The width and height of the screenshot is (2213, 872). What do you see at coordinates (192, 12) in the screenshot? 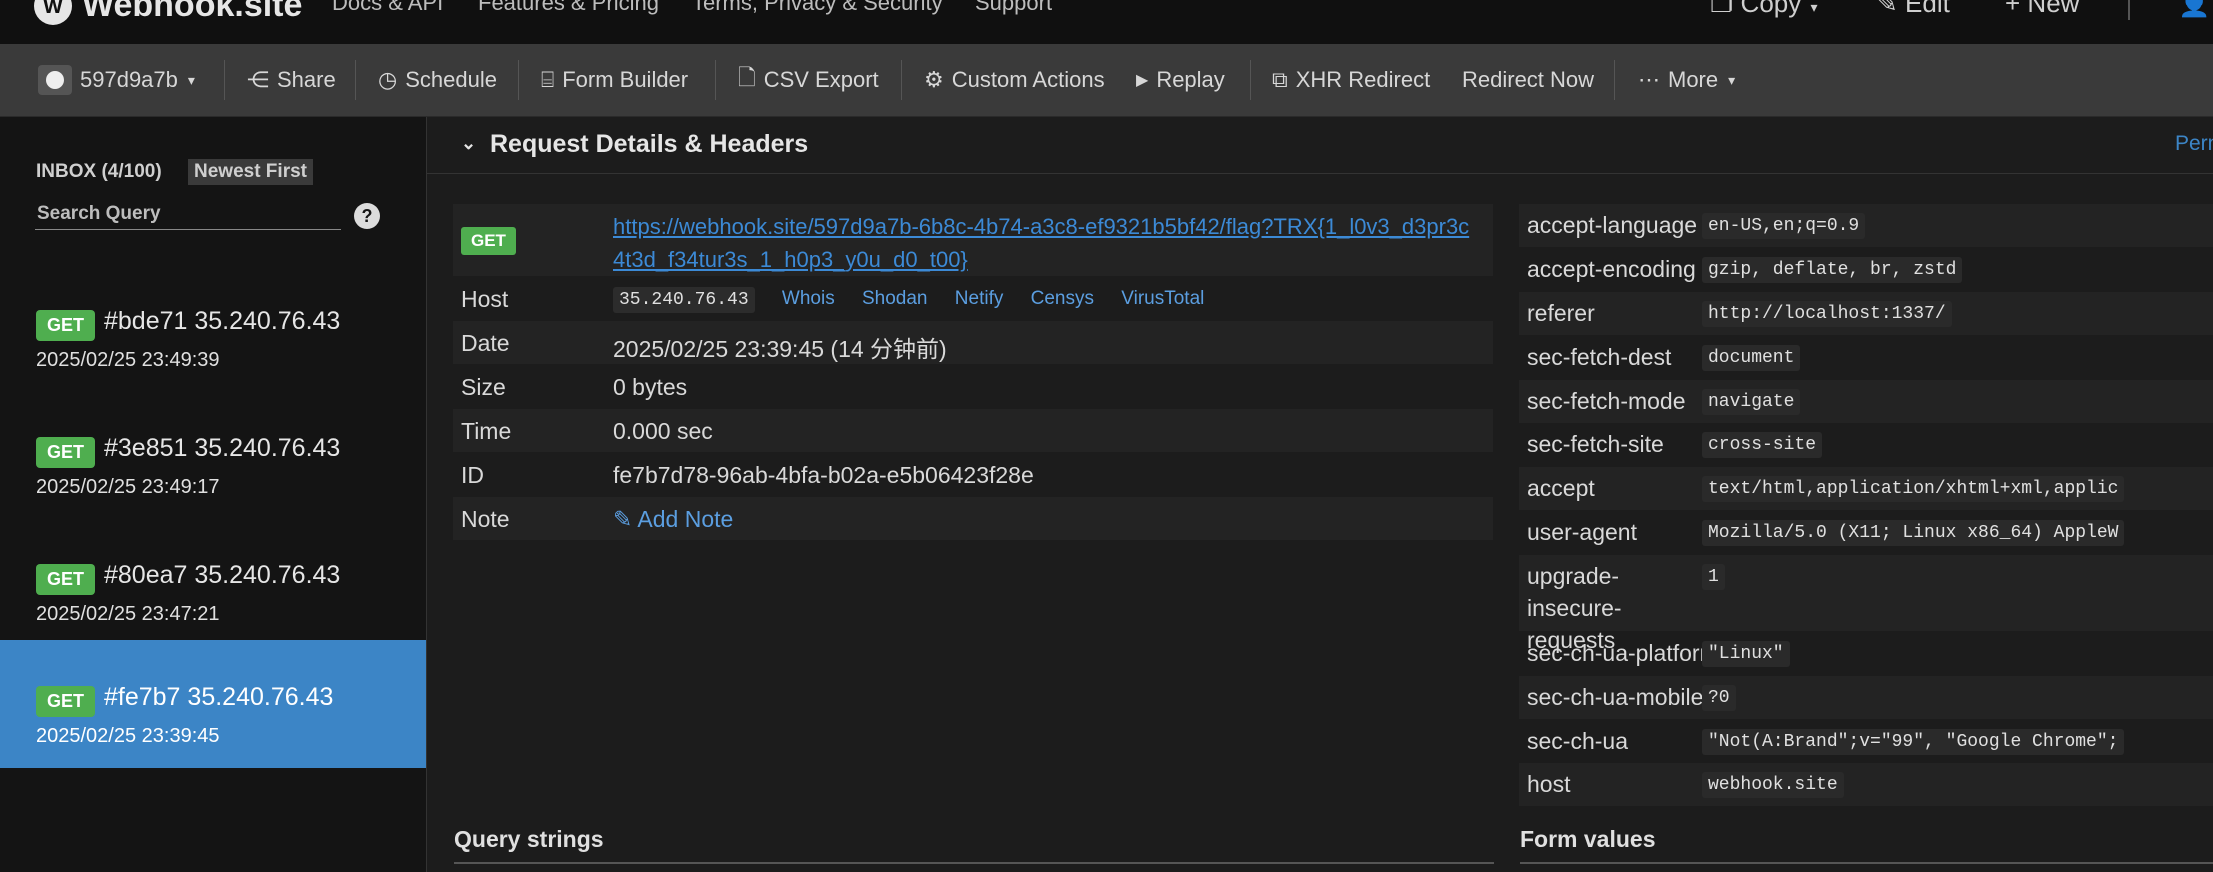
I see `brand-name: Webhook.site` at bounding box center [192, 12].